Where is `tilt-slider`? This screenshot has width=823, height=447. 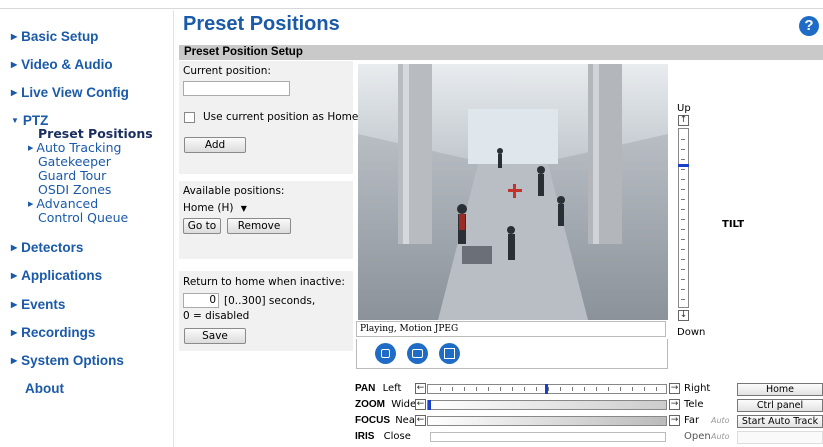
tilt-slider is located at coordinates (683, 218).